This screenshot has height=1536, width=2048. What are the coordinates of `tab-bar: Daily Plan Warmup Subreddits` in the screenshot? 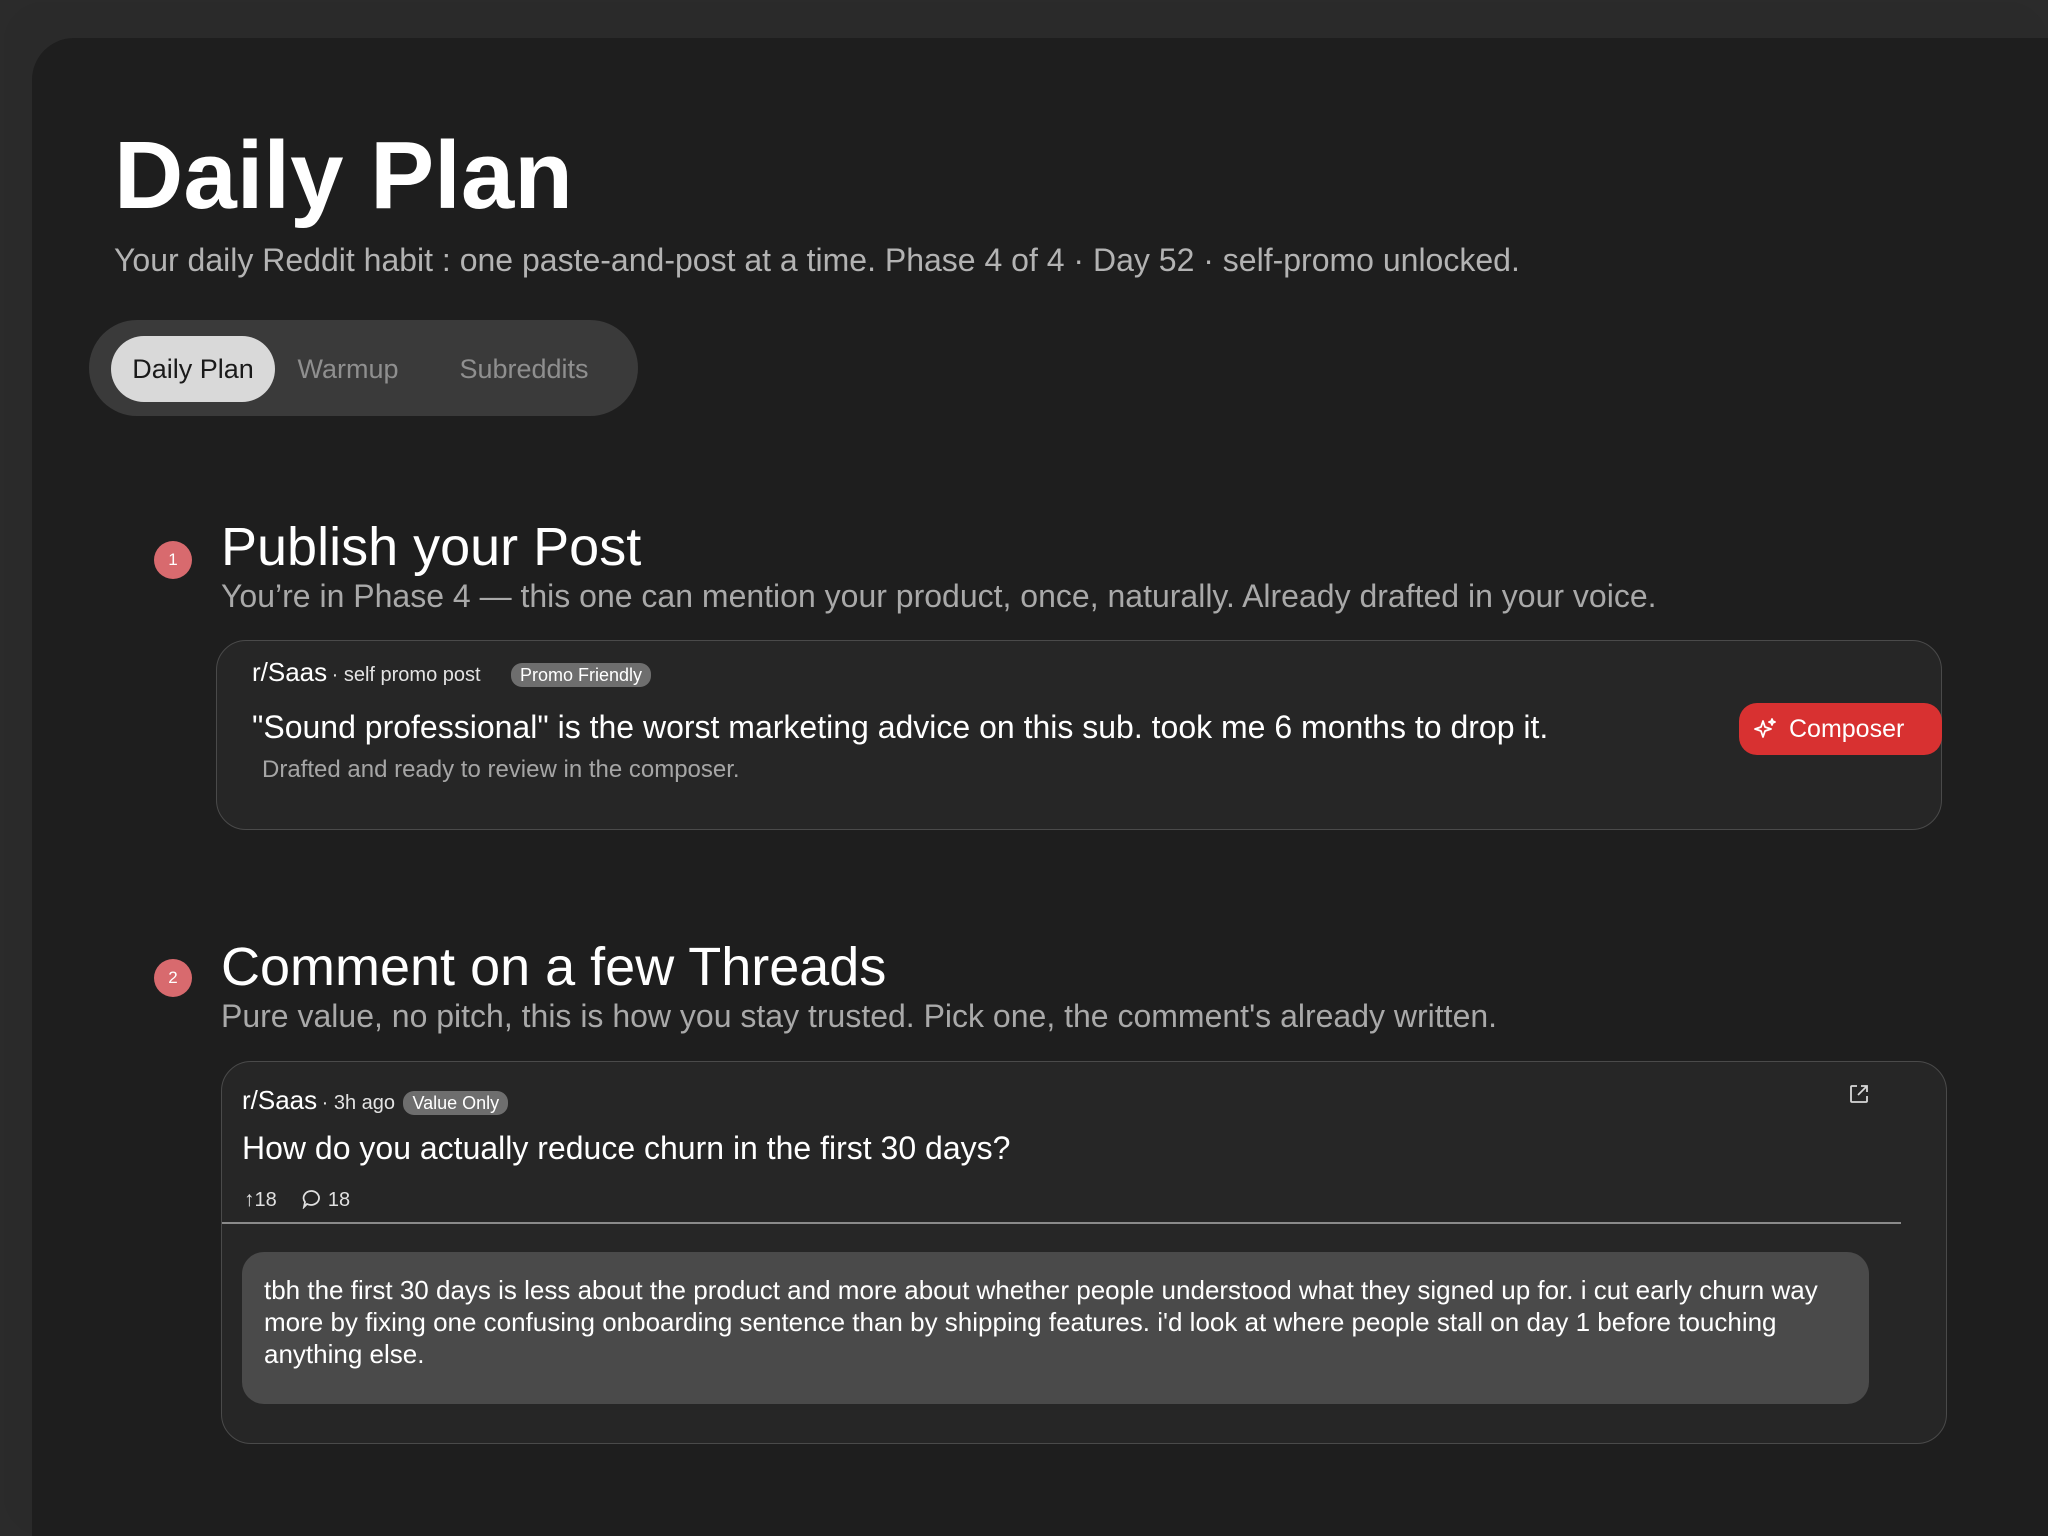 It's located at (363, 368).